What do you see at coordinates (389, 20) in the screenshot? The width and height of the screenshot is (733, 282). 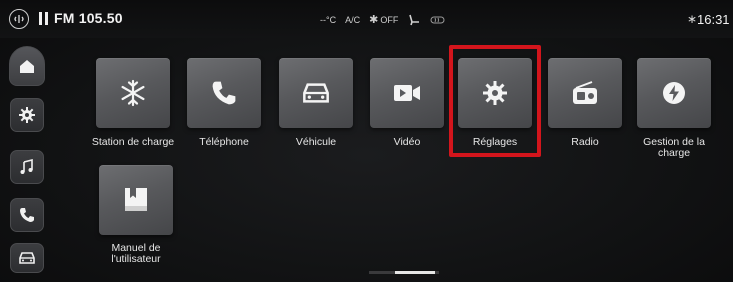 I see `fan-state: OFF` at bounding box center [389, 20].